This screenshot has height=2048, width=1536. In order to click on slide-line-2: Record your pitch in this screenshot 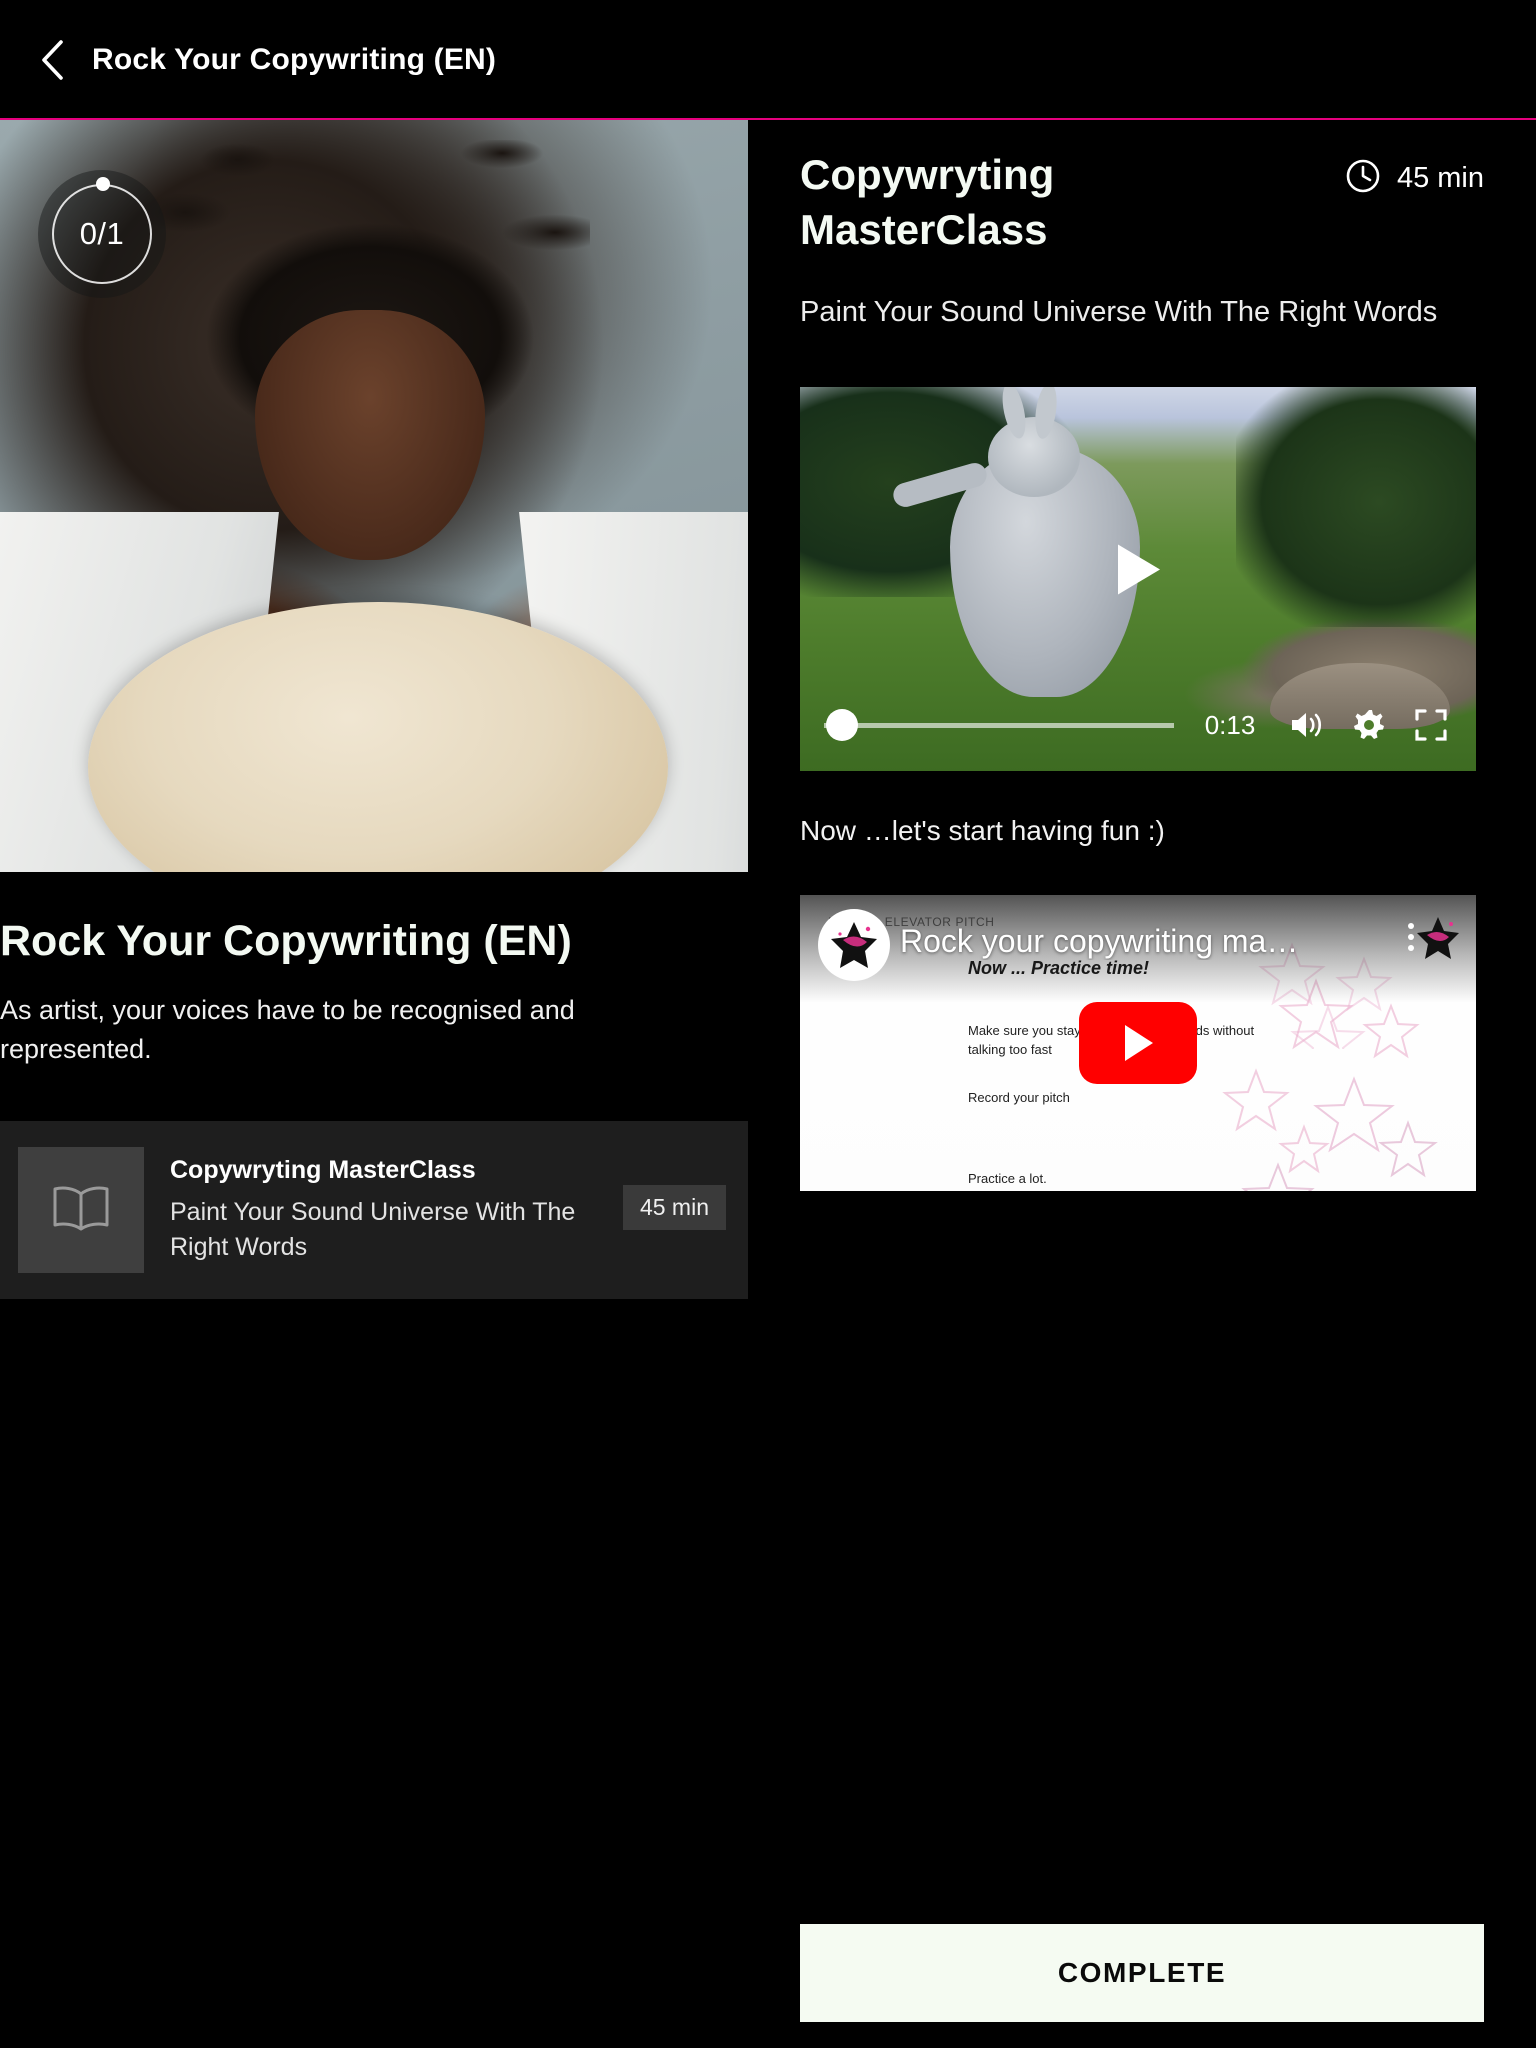, I will do `click(1019, 1098)`.